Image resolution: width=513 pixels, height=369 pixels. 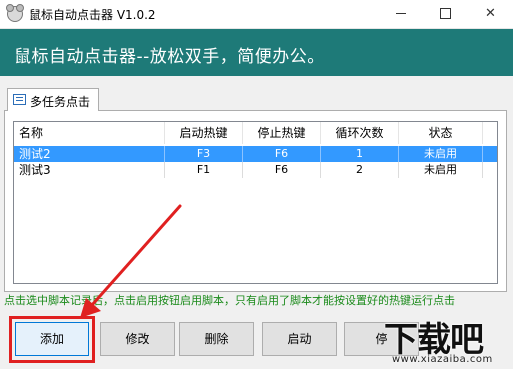 I want to click on watermark-logo: 下载吧 www.xiazaiba.com, so click(x=445, y=339).